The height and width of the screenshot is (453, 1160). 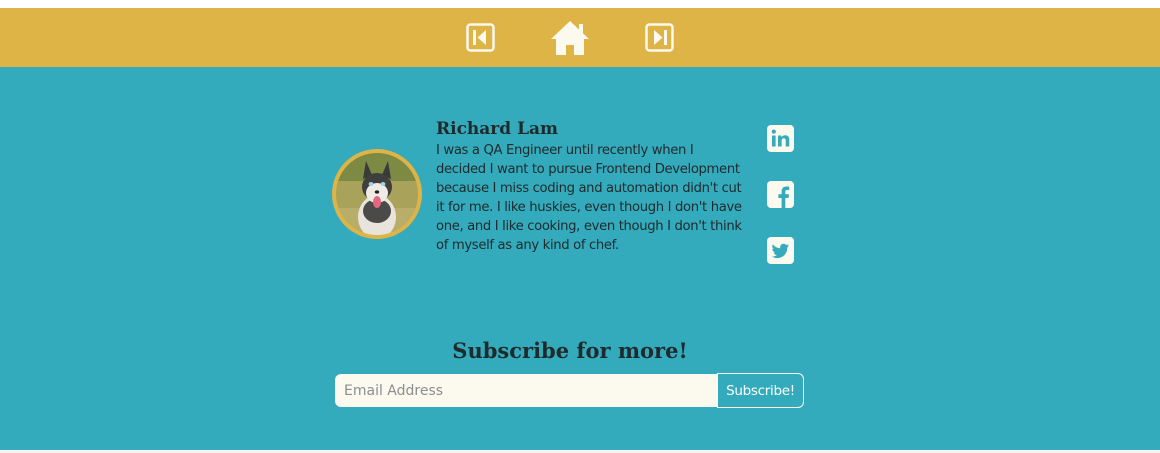 I want to click on top-navigation-bar, so click(x=580, y=37).